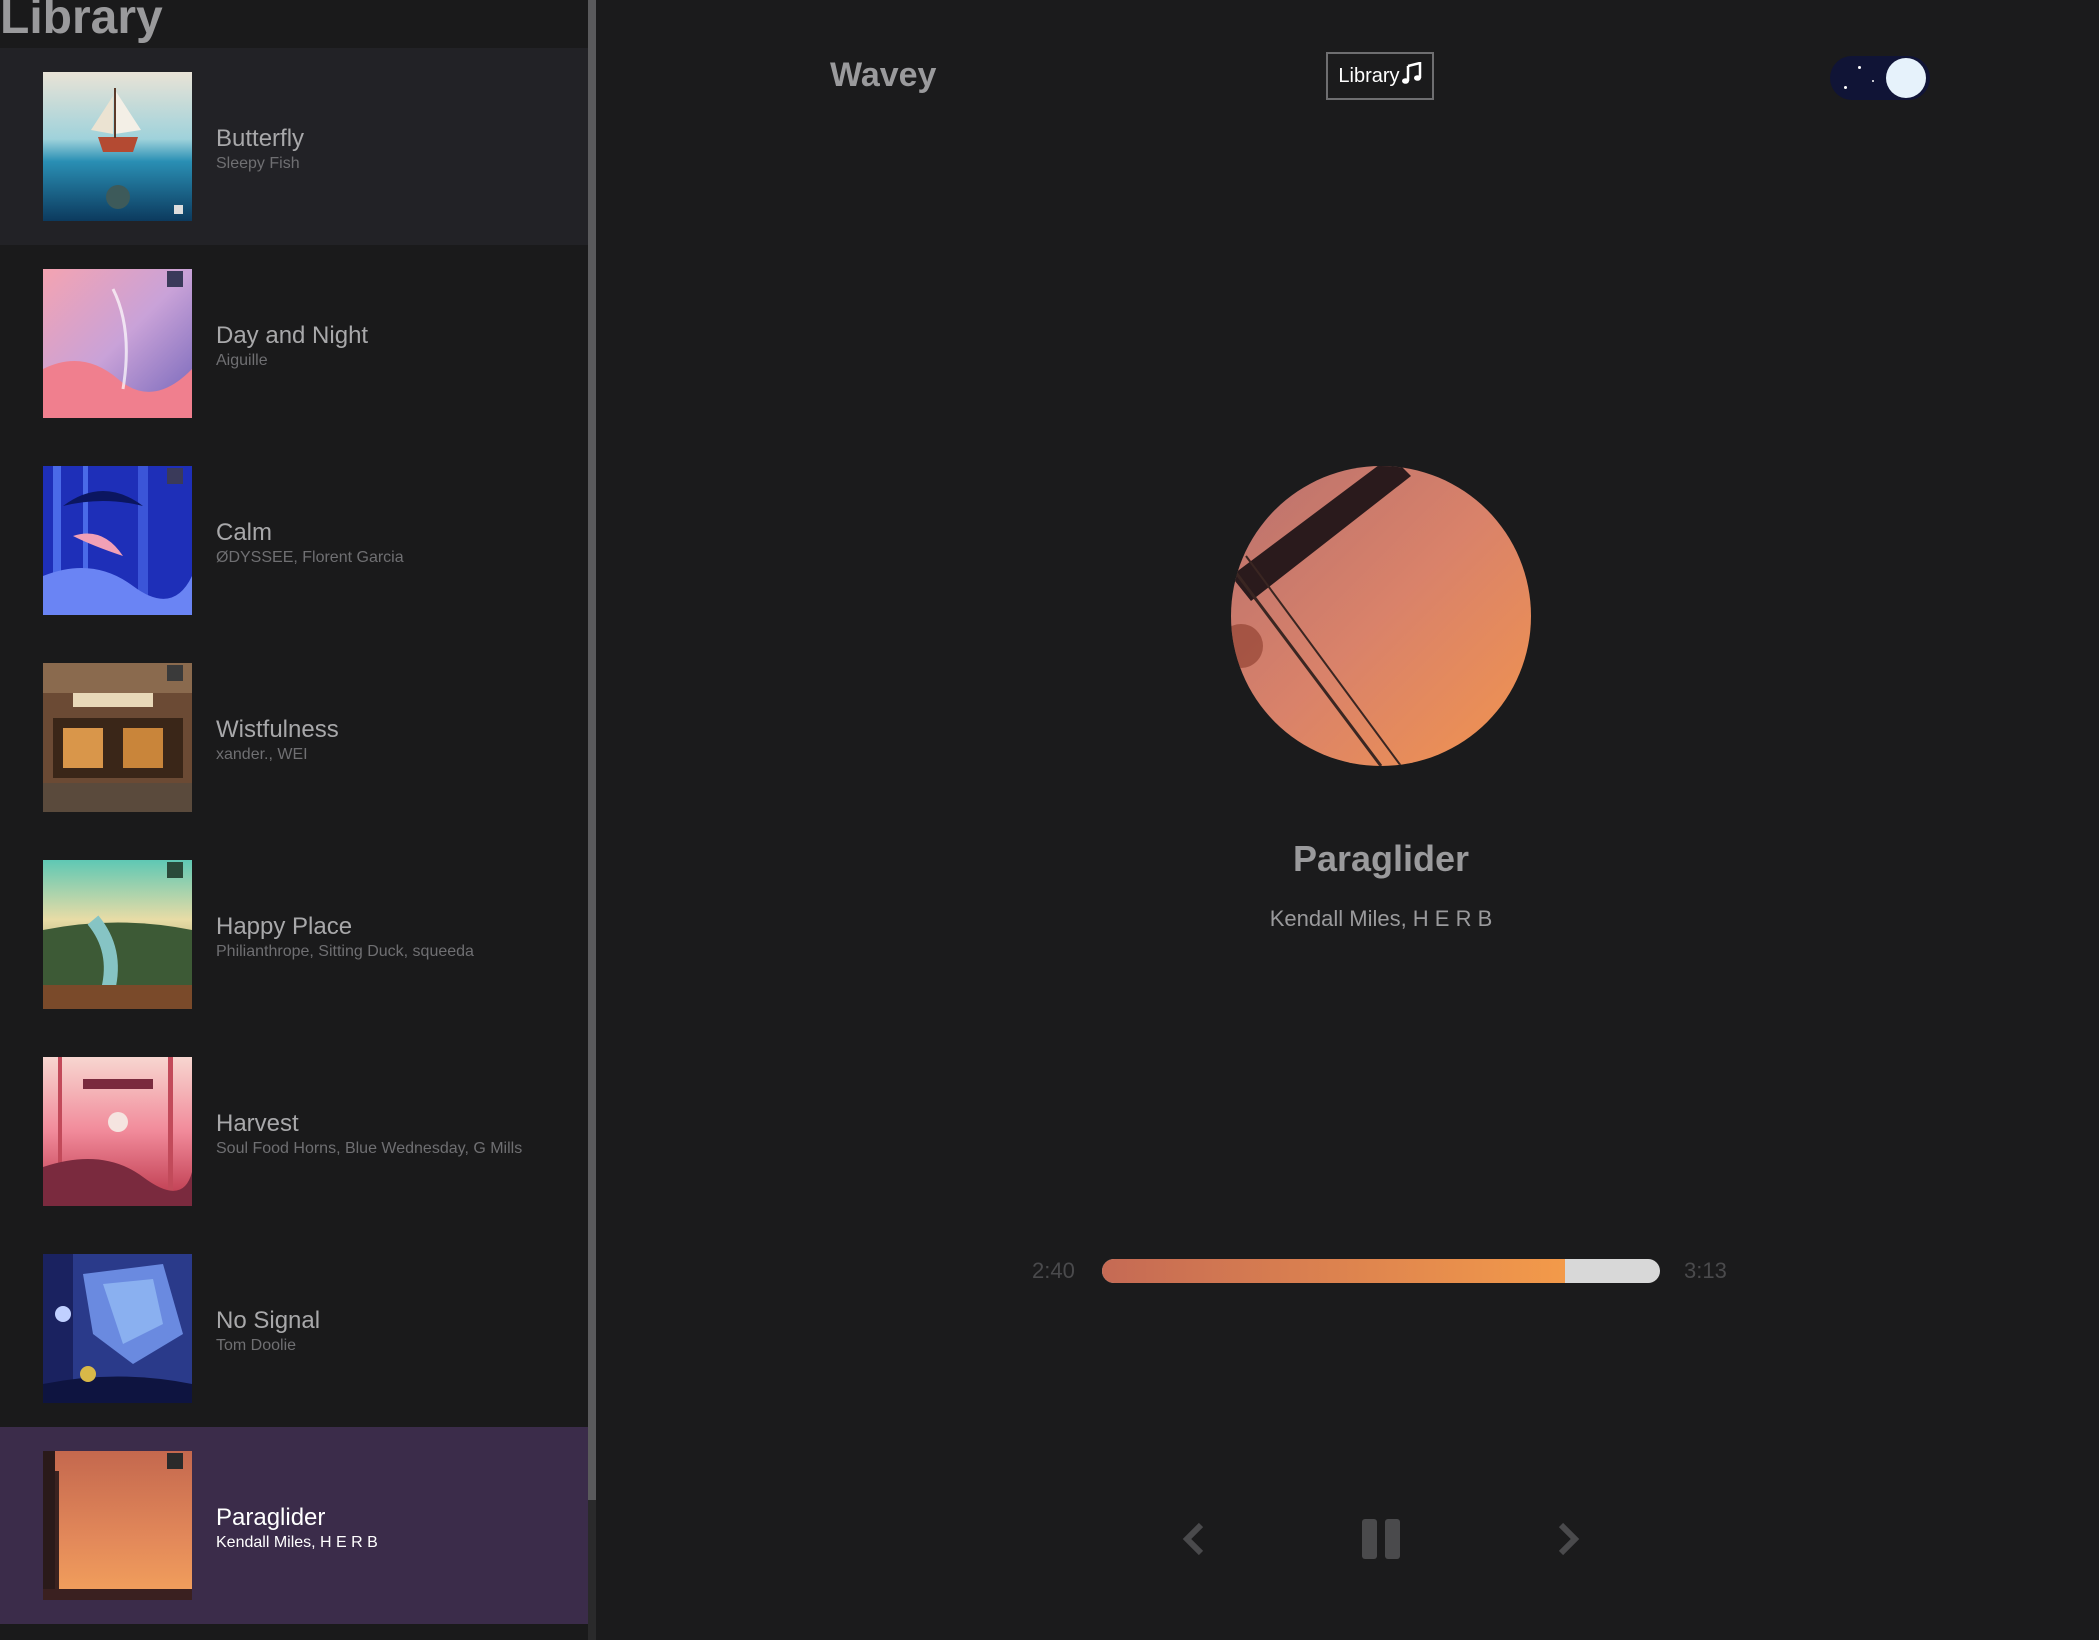  I want to click on song-item: Day and Night Aiguille, so click(294, 343).